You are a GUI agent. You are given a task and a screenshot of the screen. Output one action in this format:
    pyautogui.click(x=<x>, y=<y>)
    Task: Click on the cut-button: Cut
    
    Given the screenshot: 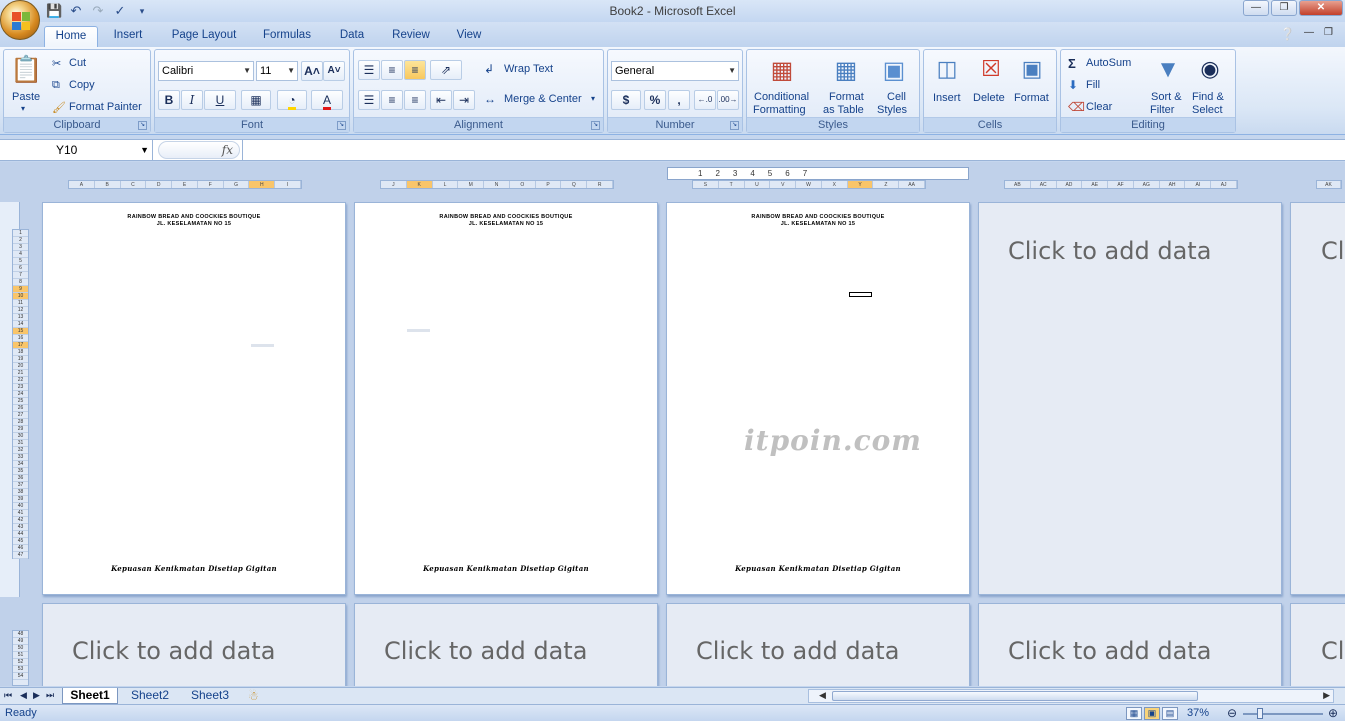 What is the action you would take?
    pyautogui.click(x=77, y=63)
    